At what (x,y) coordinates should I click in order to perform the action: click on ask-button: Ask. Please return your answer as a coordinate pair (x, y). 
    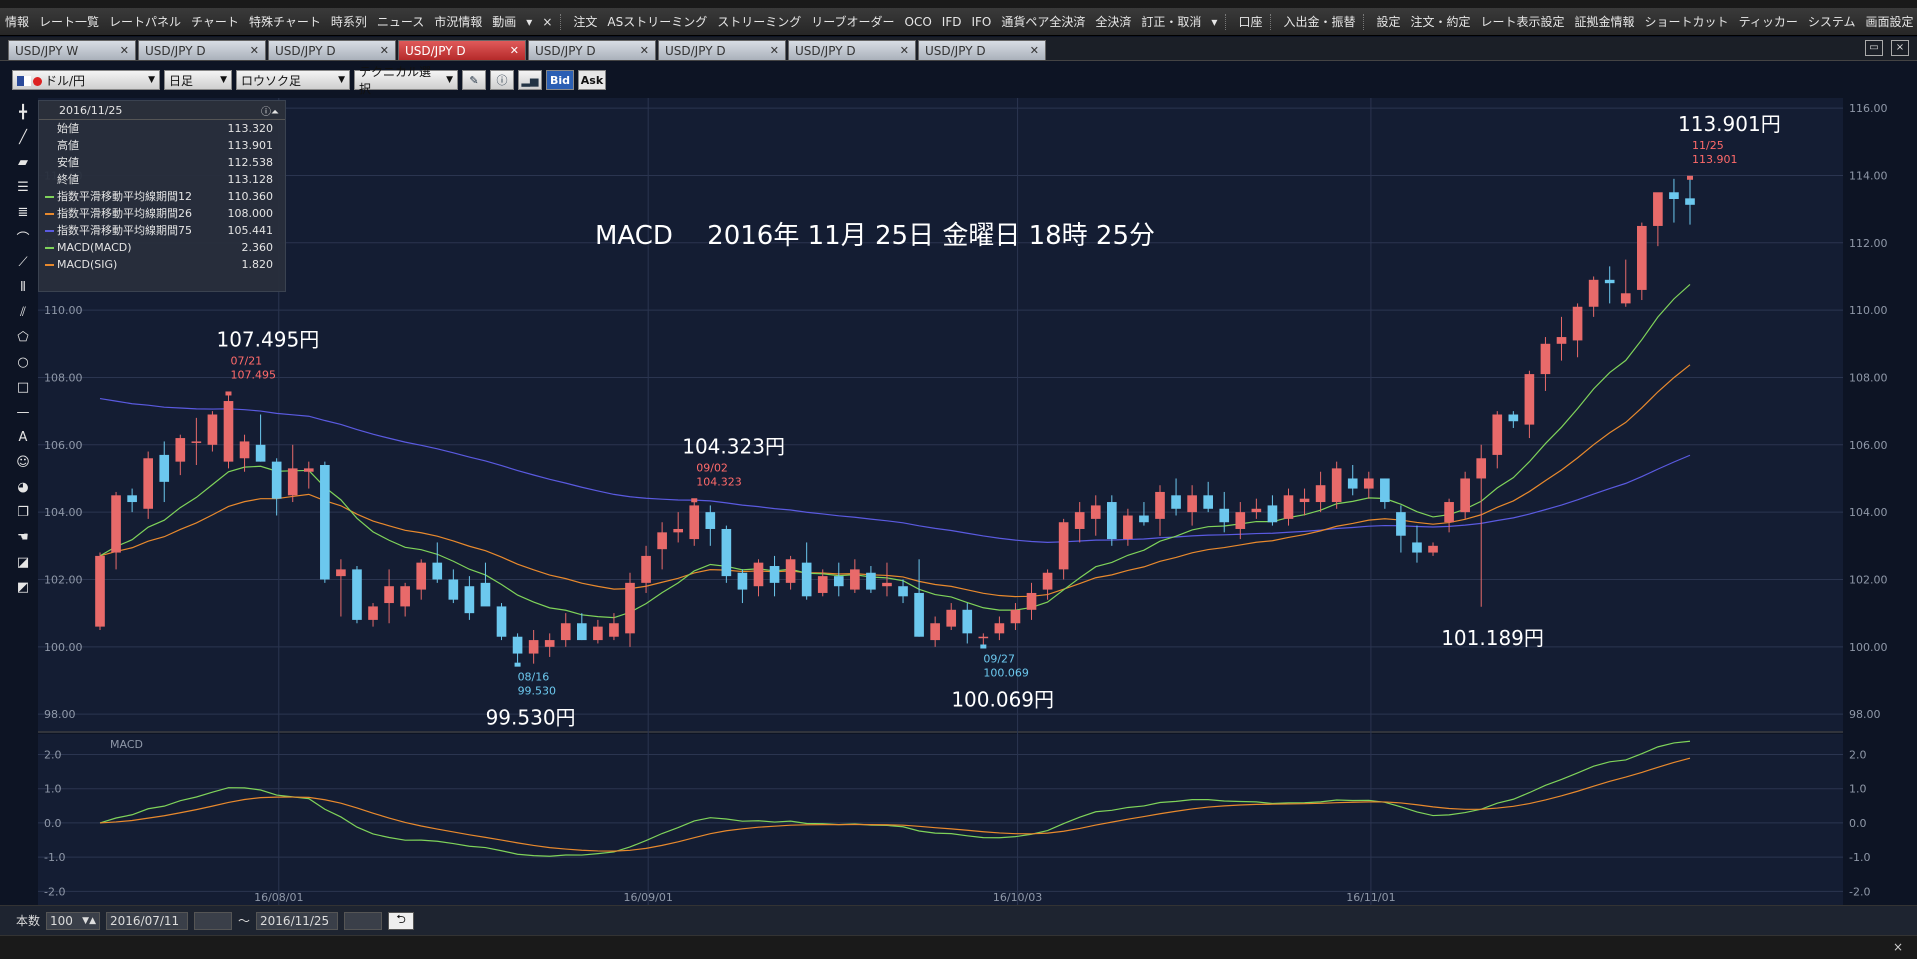
    Looking at the image, I should click on (592, 80).